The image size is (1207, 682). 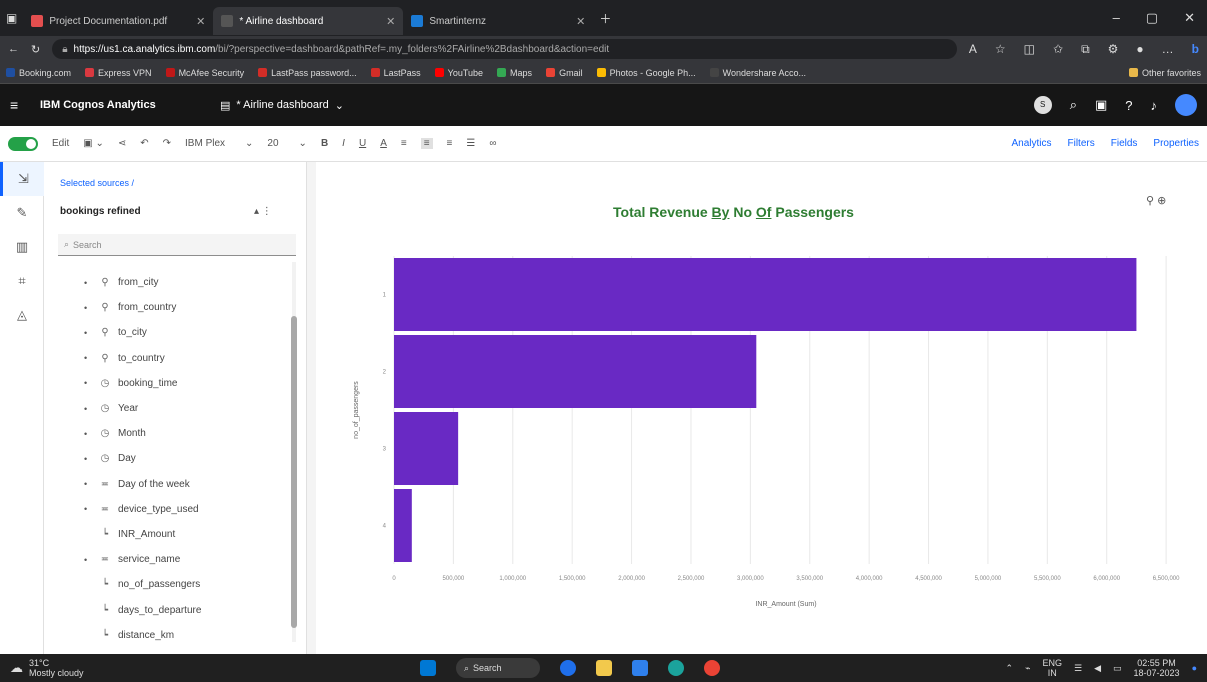 What do you see at coordinates (1156, 200) in the screenshot?
I see `chart-options-icon: ⚲ ⊕` at bounding box center [1156, 200].